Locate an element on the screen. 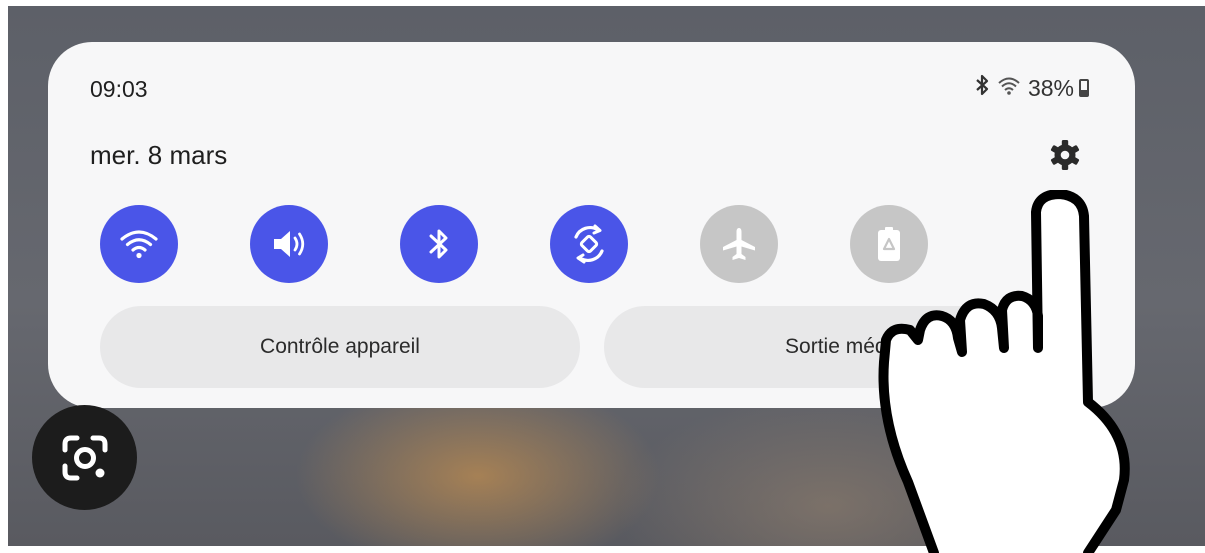 This screenshot has height=553, width=1205. airplane-icon is located at coordinates (739, 244).